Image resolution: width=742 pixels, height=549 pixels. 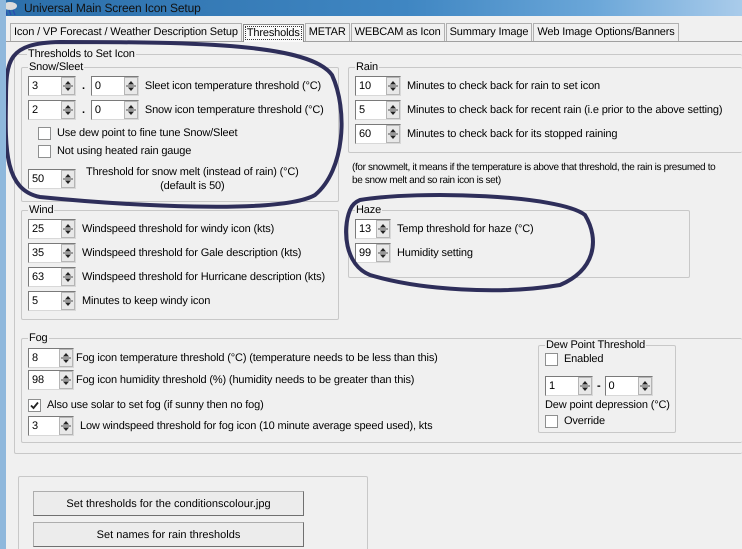 I want to click on field-label: Humidity setting, so click(x=435, y=253).